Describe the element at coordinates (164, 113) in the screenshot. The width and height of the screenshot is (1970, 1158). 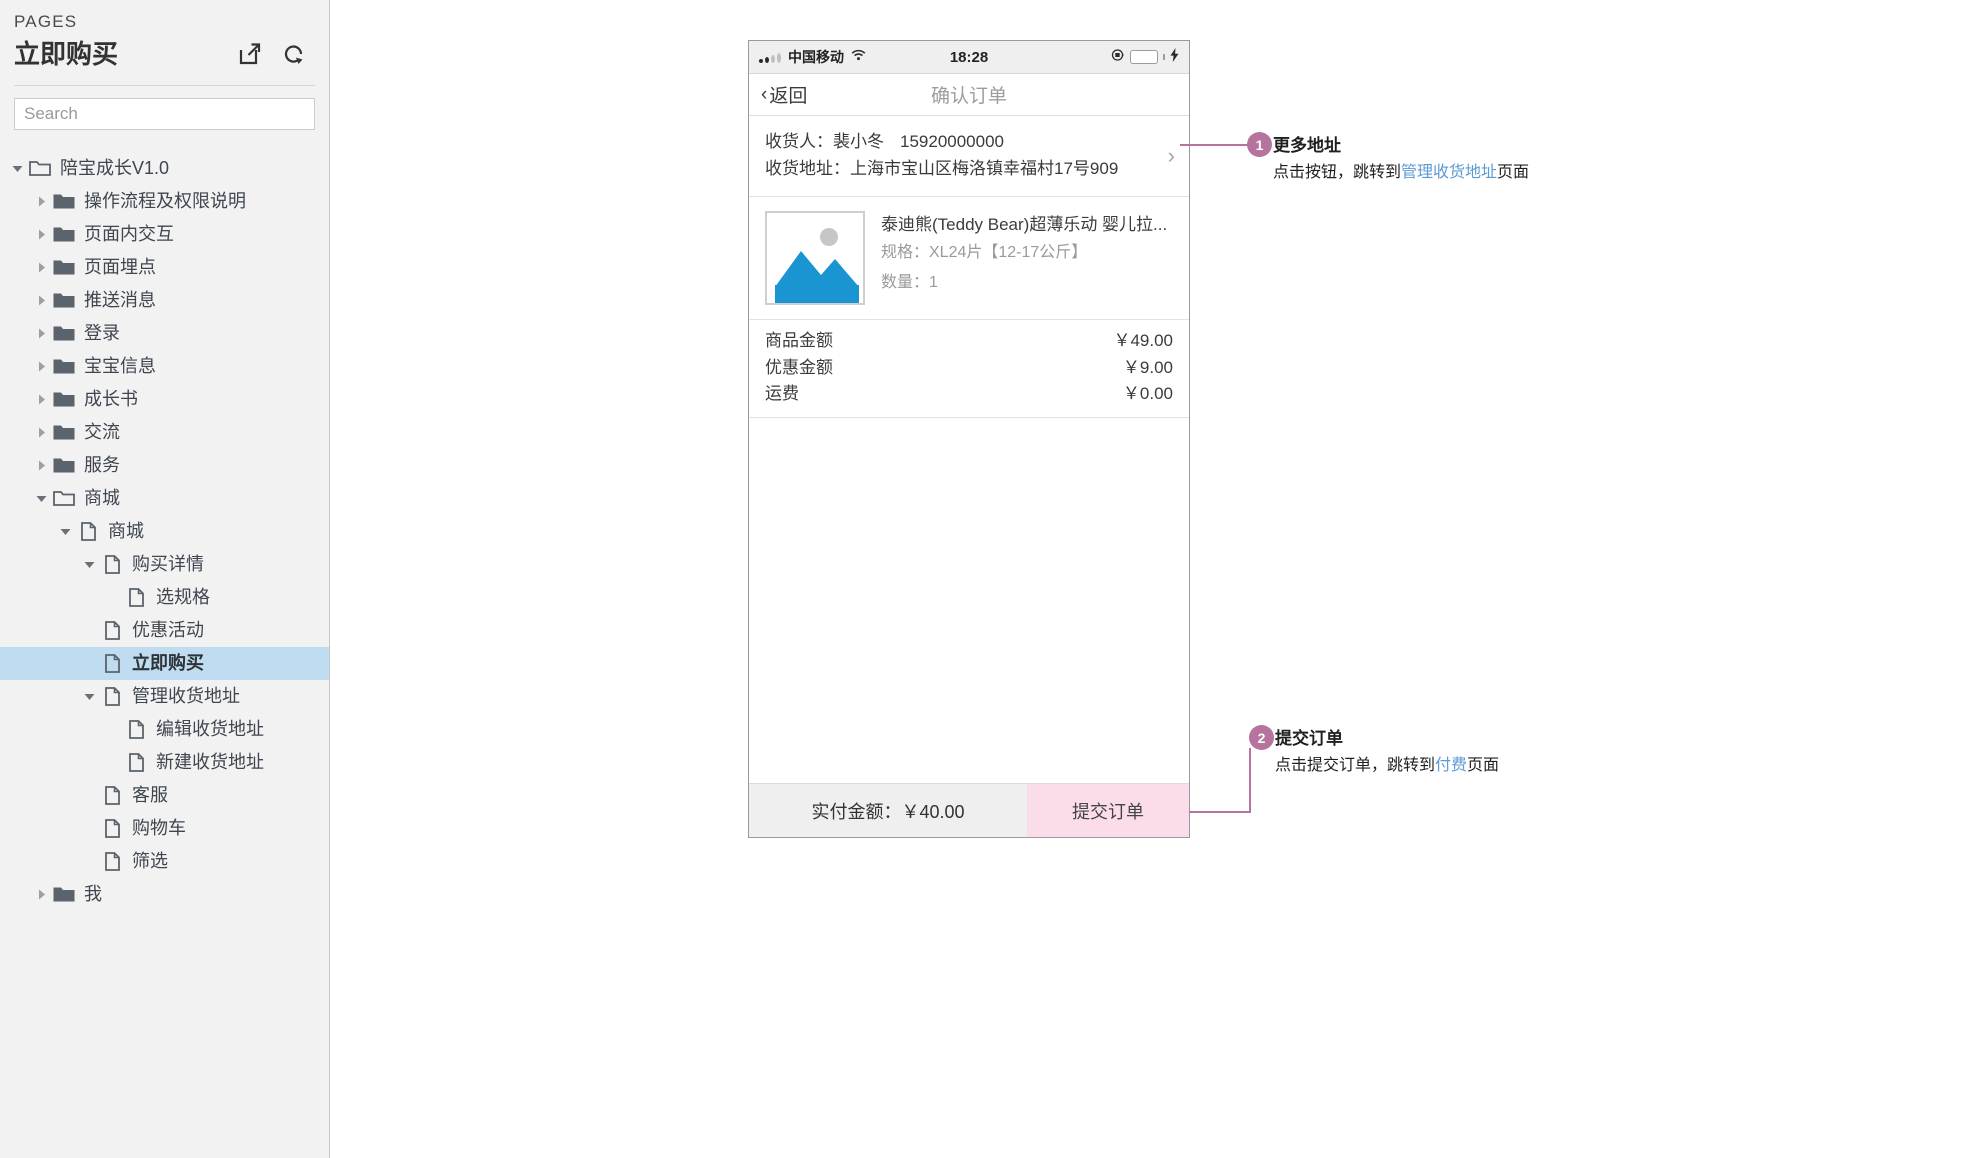
I see `search-input` at that location.